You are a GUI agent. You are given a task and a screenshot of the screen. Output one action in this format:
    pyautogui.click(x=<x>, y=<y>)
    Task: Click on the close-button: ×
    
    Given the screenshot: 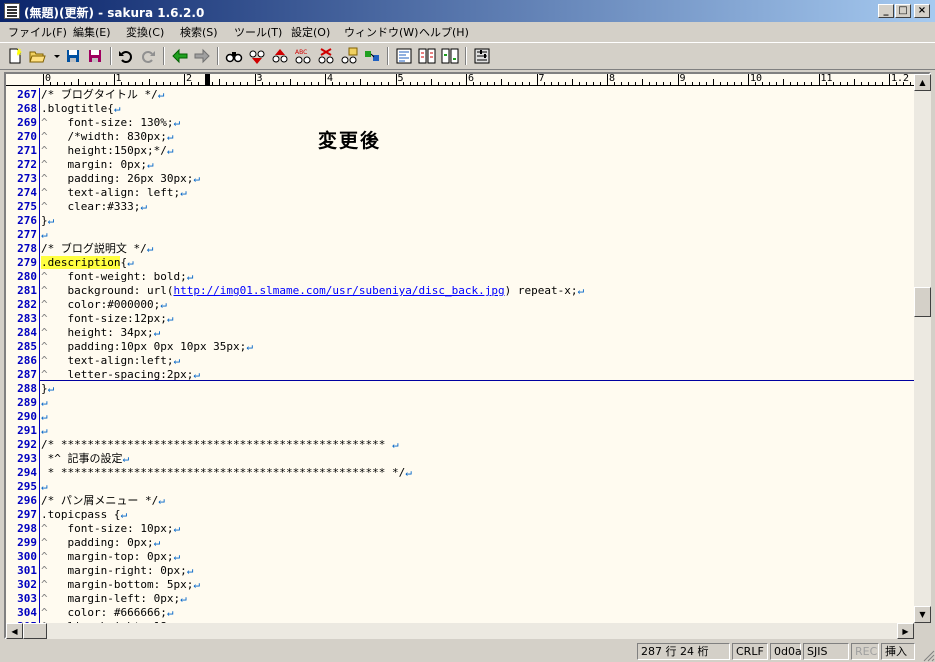 What is the action you would take?
    pyautogui.click(x=922, y=11)
    